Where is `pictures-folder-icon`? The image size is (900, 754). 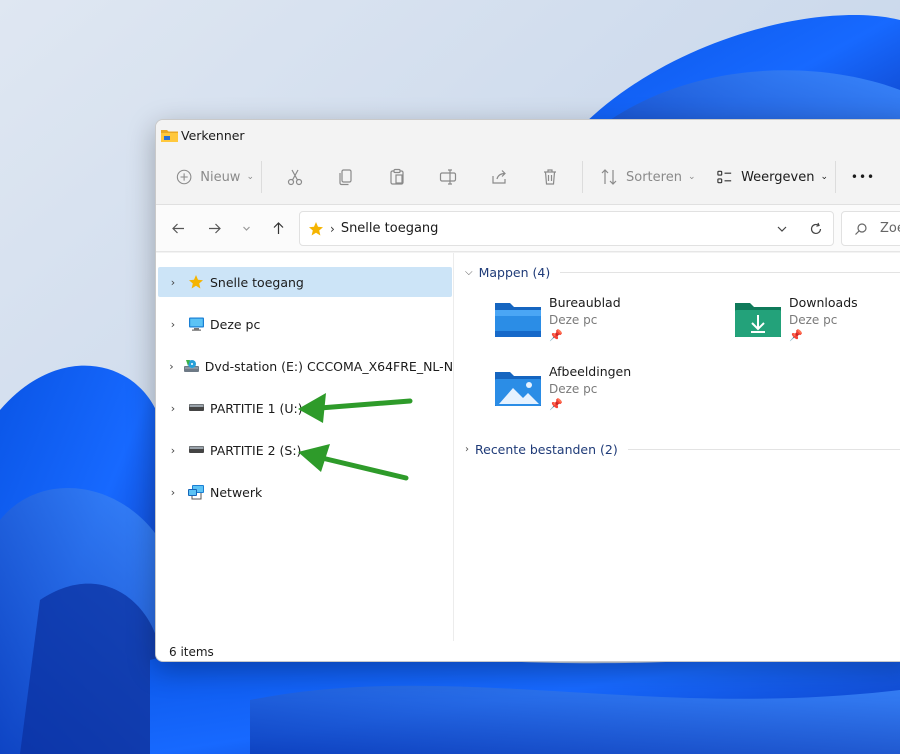
pictures-folder-icon is located at coordinates (518, 389).